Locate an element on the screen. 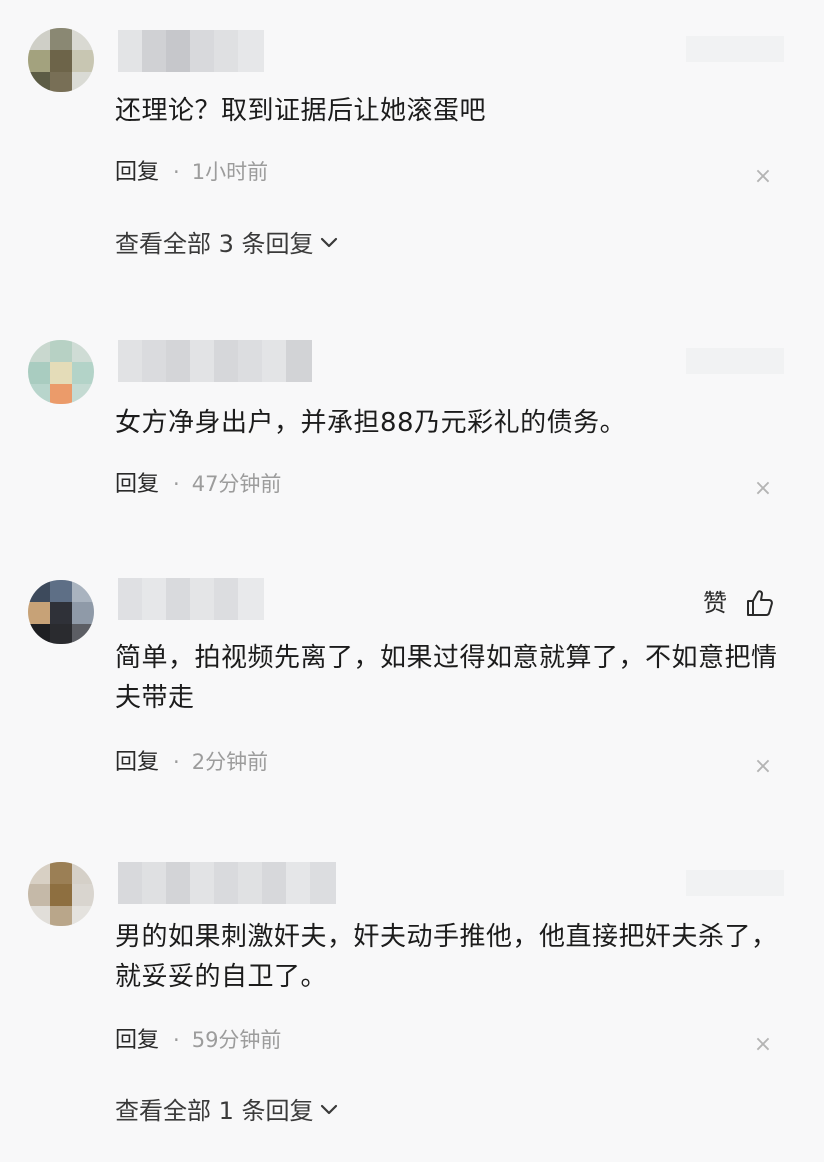 This screenshot has height=1162, width=824. comment-text: 女方净身出户，并承担88乃元彩礼的债务。 is located at coordinates (371, 423).